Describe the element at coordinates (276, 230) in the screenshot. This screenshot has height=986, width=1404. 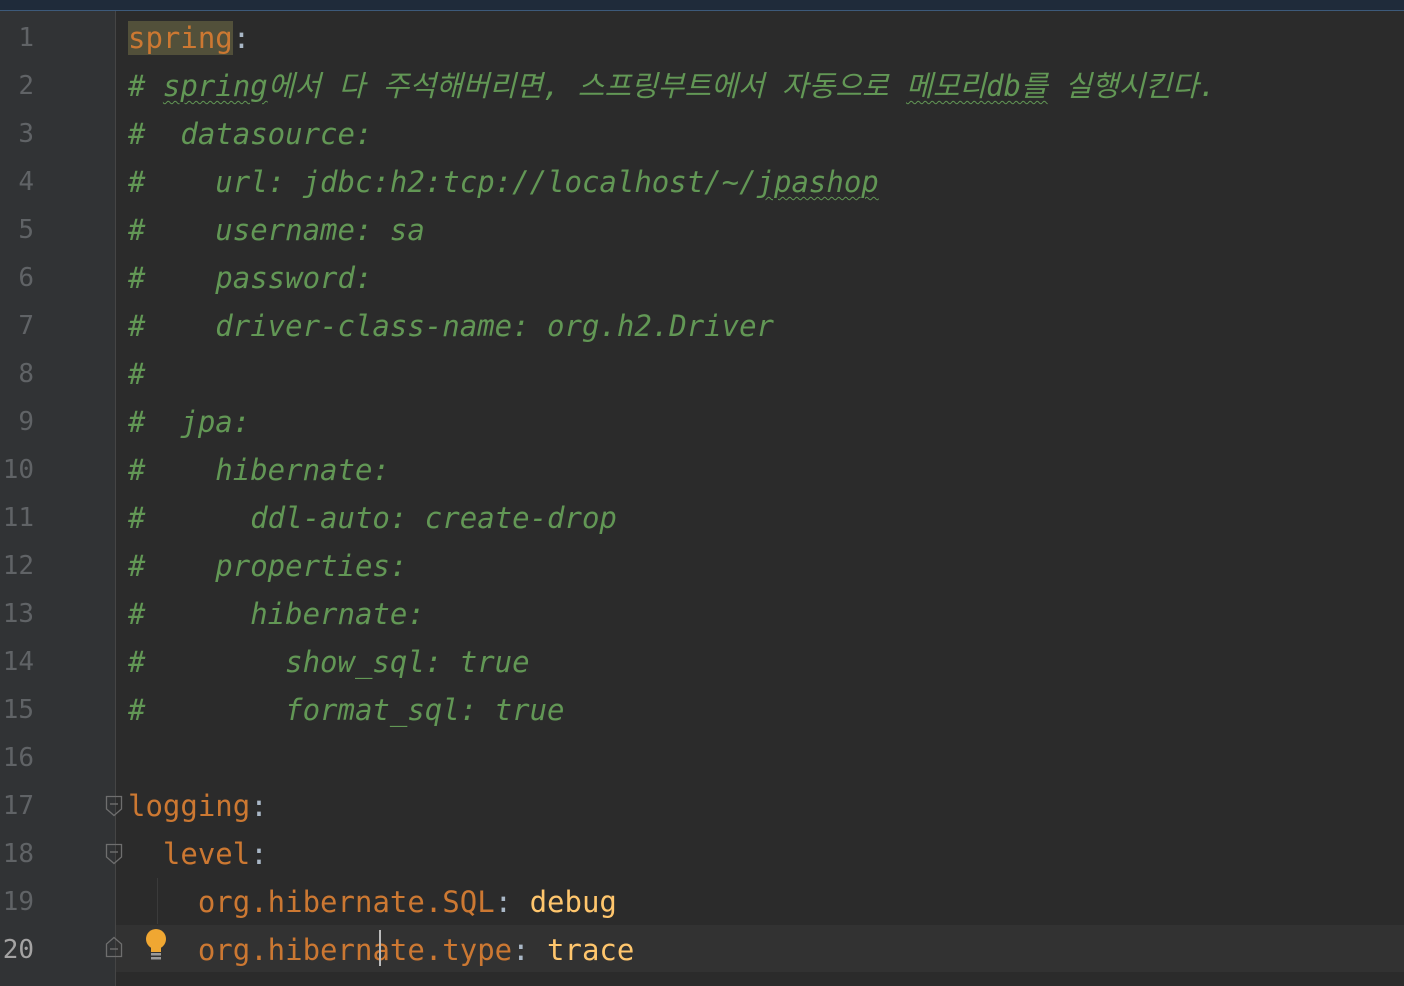
I see `code-line-5: # username: sa` at that location.